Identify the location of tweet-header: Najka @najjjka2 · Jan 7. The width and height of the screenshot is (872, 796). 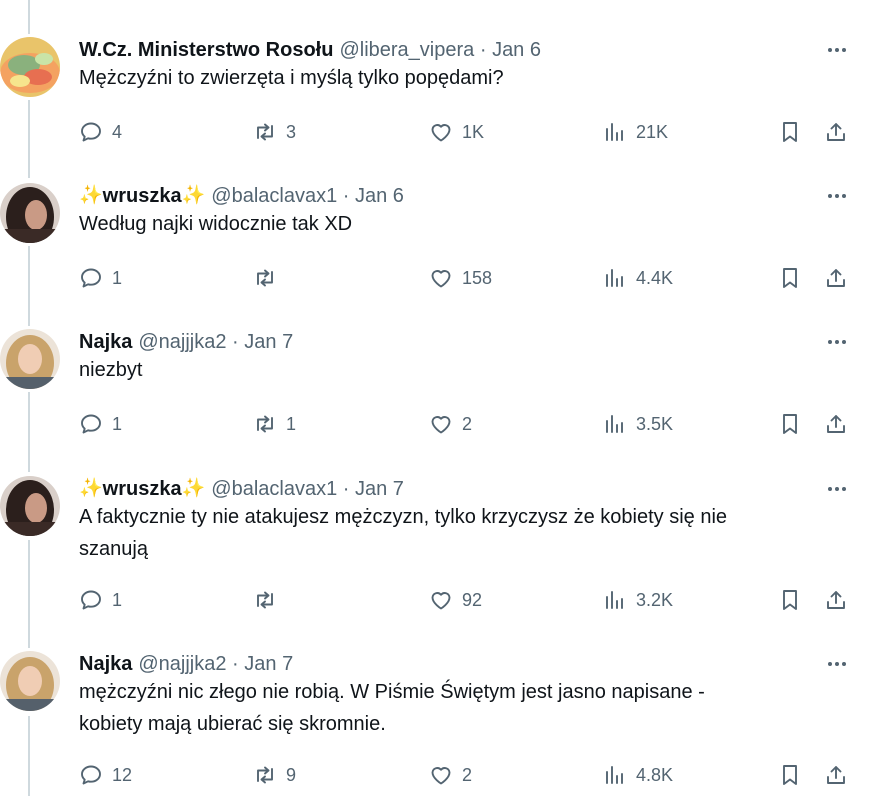
(186, 342).